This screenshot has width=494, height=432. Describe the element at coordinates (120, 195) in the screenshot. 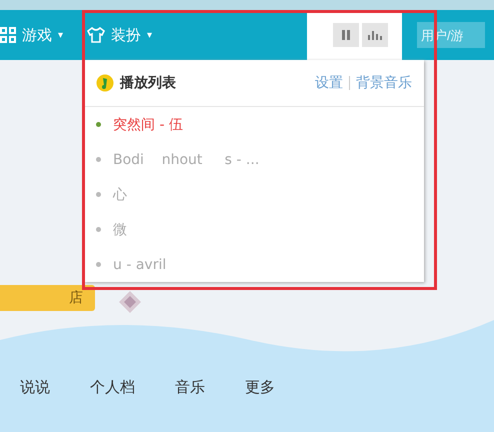

I see `song-title: 心` at that location.